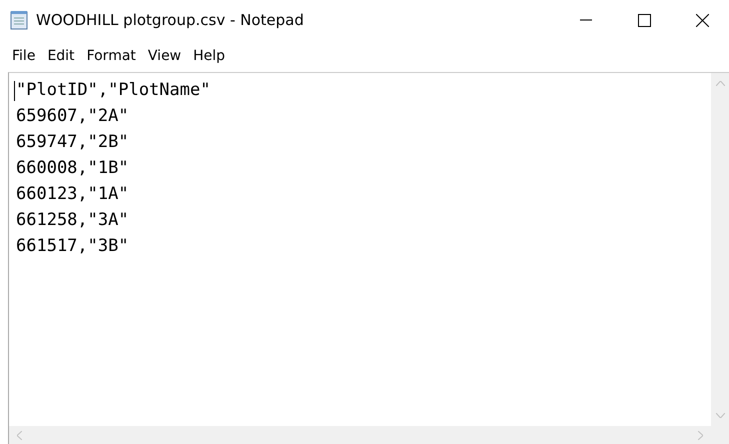 This screenshot has height=444, width=729. What do you see at coordinates (72, 142) in the screenshot?
I see `text-line: 659747,"2B"` at bounding box center [72, 142].